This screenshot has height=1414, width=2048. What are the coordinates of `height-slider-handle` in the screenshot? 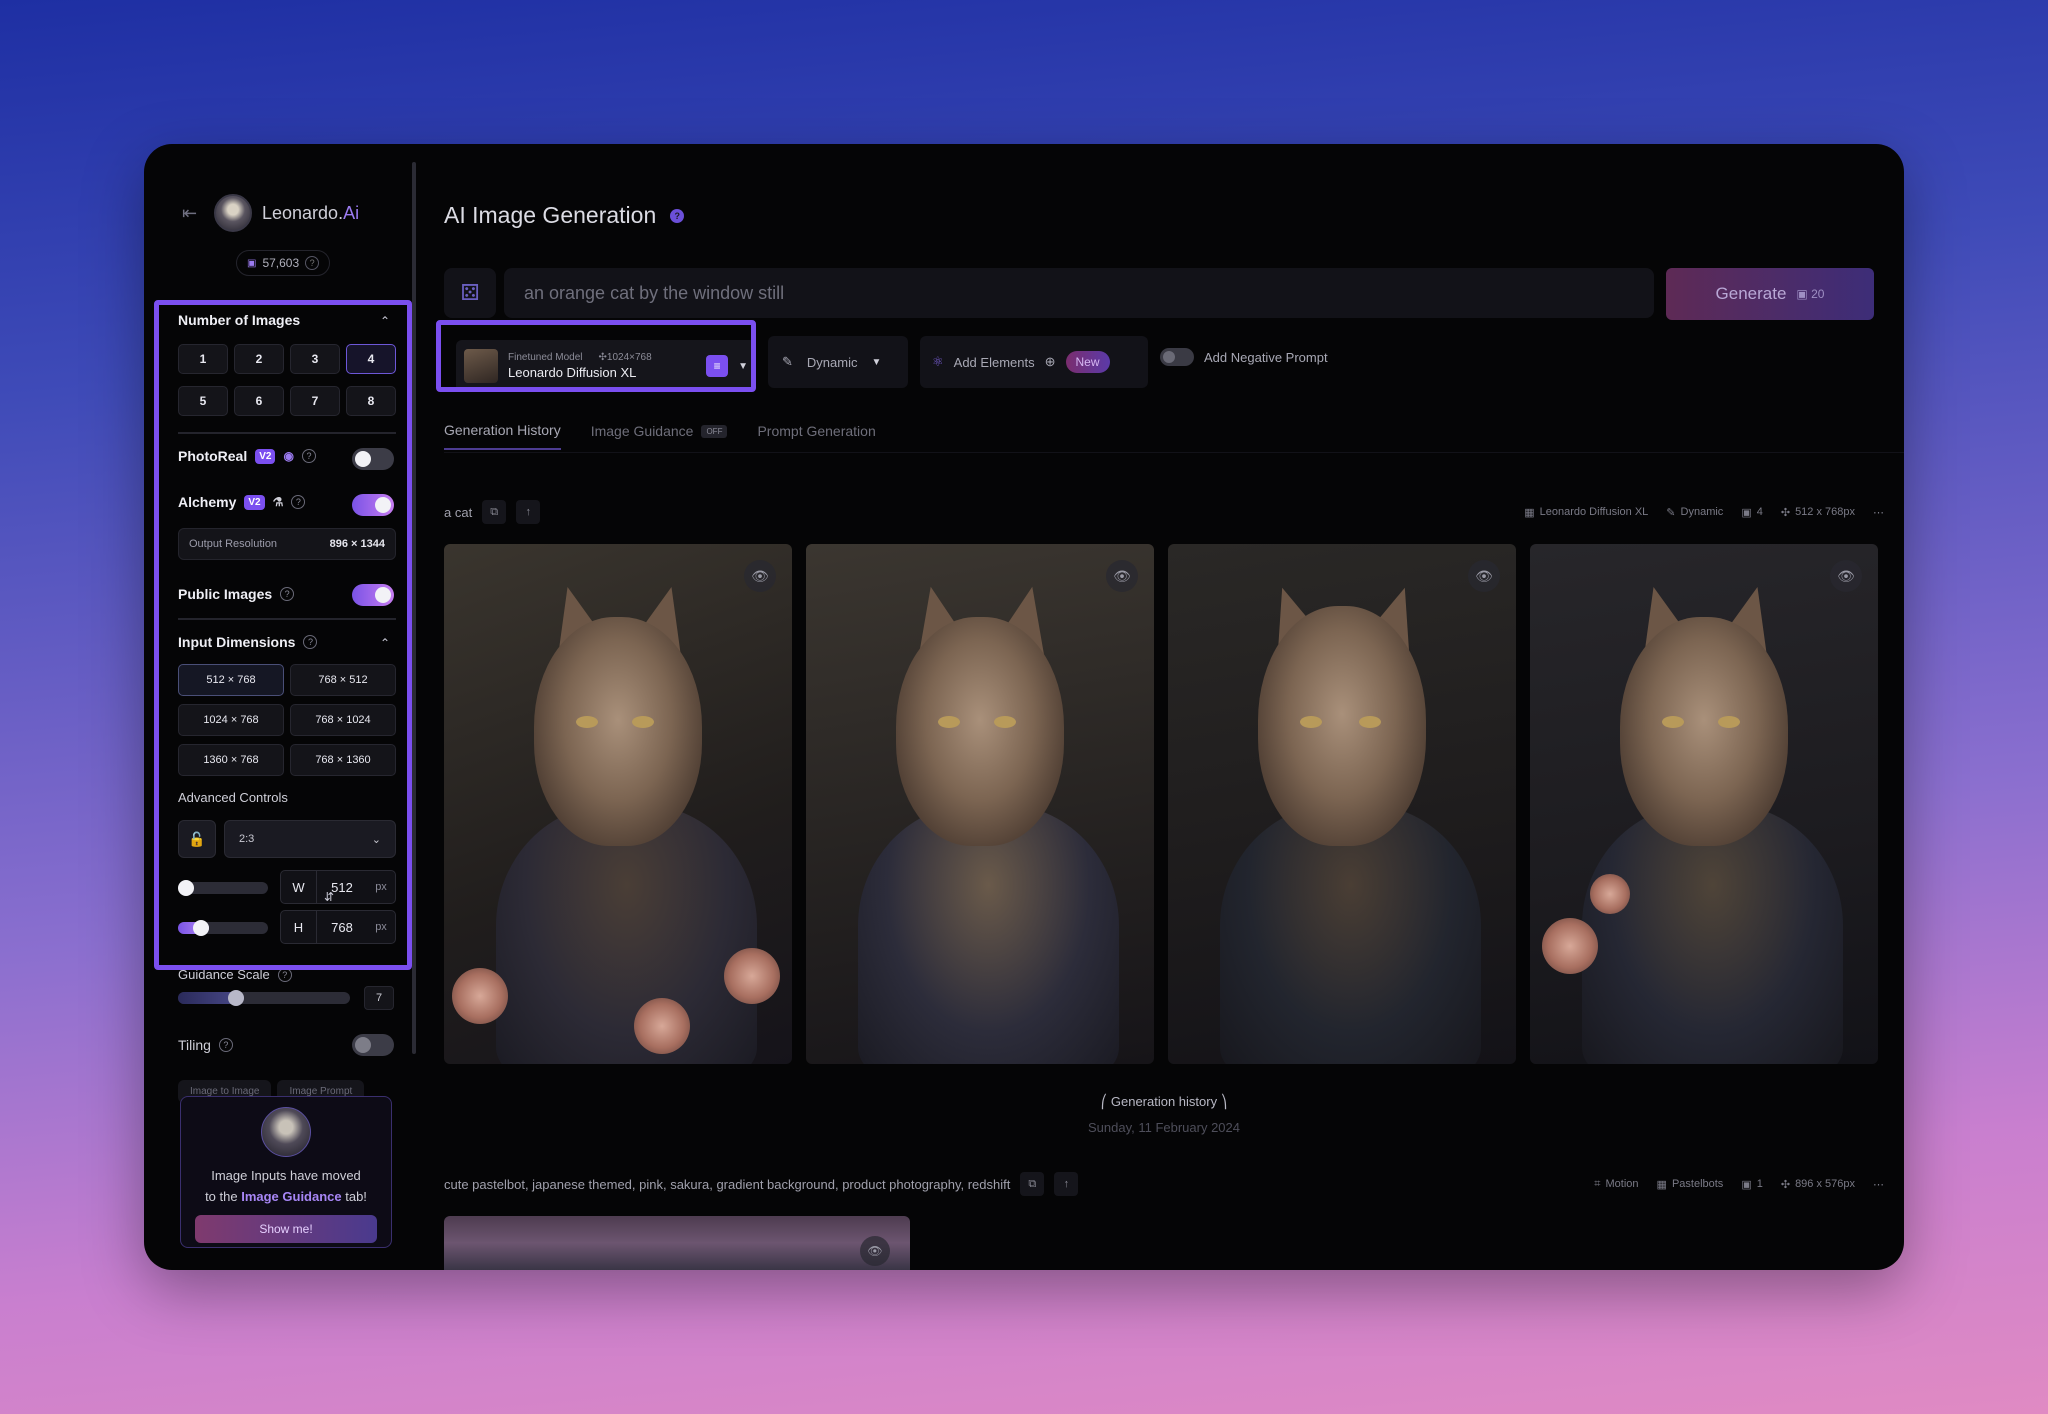 It's located at (201, 928).